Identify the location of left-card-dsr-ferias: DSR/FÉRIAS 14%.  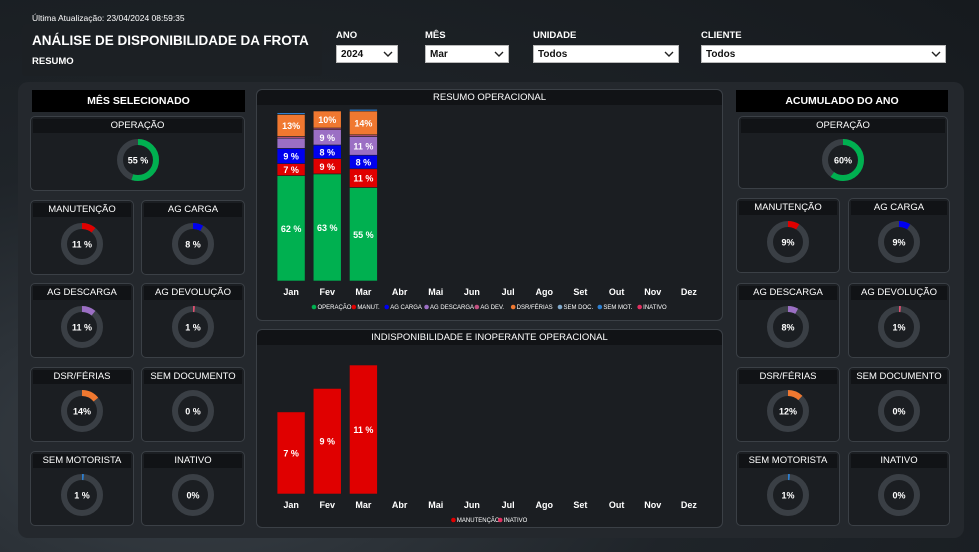
(82, 404).